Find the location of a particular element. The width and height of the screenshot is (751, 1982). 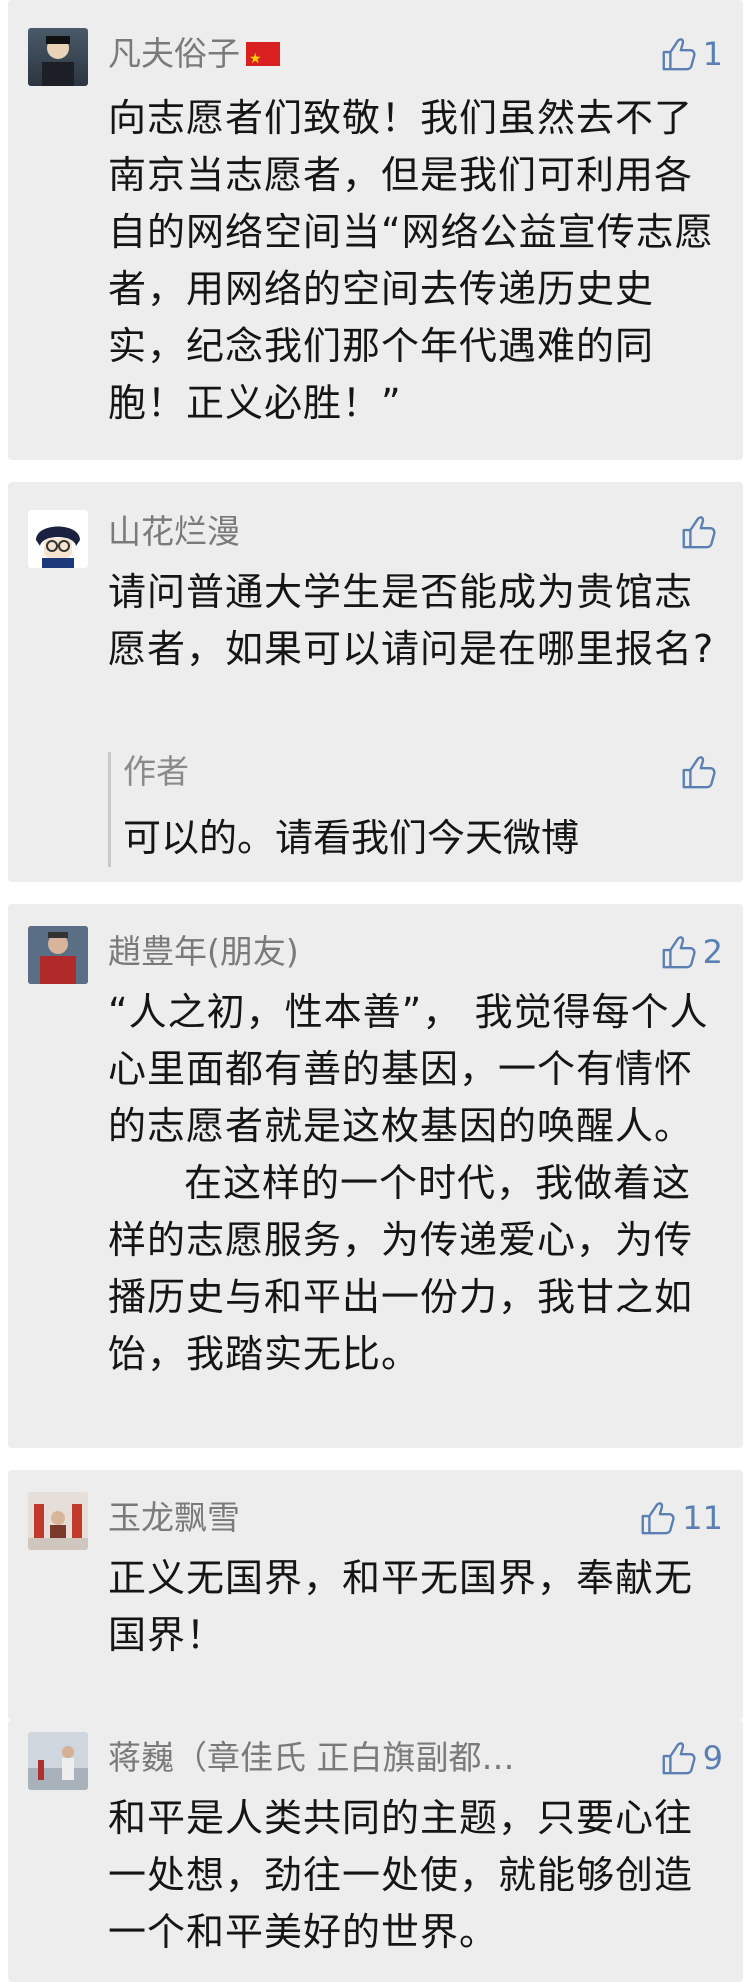

like-count: 9 is located at coordinates (712, 1758).